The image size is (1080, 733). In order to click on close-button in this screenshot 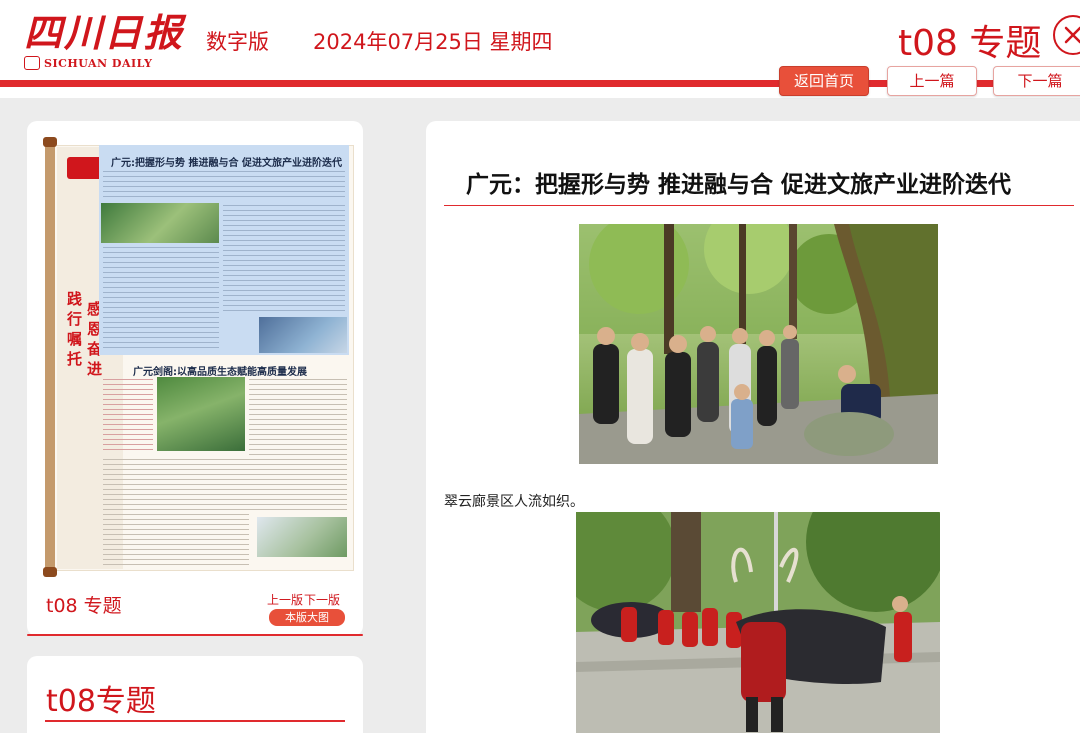, I will do `click(1066, 35)`.